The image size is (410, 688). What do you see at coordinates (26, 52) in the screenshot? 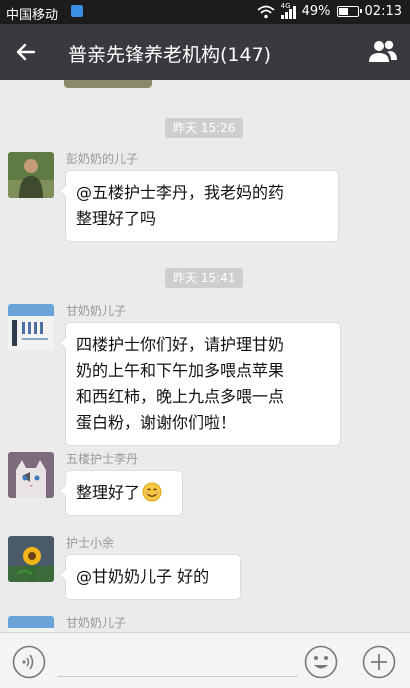
I see `arrow-left-icon` at bounding box center [26, 52].